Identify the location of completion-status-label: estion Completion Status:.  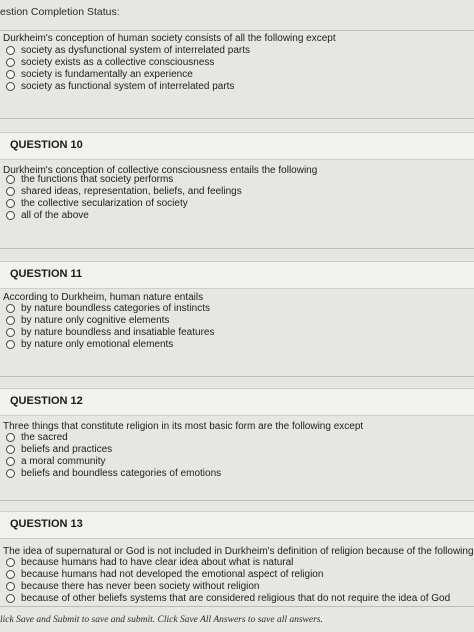
(60, 12).